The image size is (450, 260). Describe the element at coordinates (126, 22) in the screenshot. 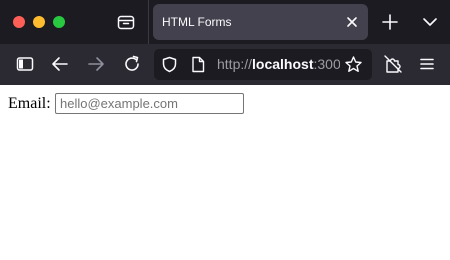

I see `tab-list-icon` at that location.